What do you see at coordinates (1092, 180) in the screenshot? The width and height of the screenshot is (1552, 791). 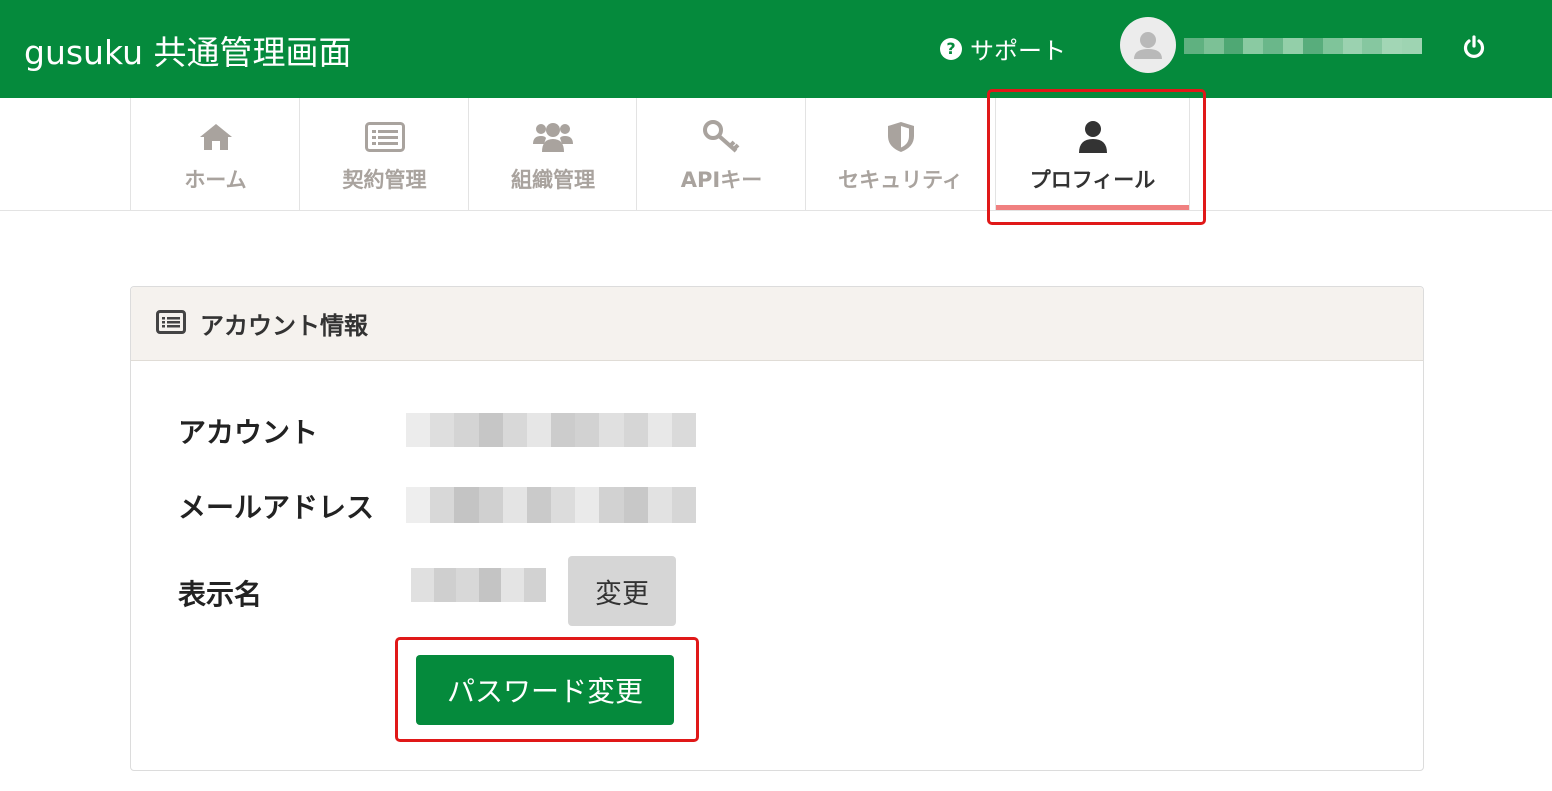 I see `tab-label: プロフィール` at bounding box center [1092, 180].